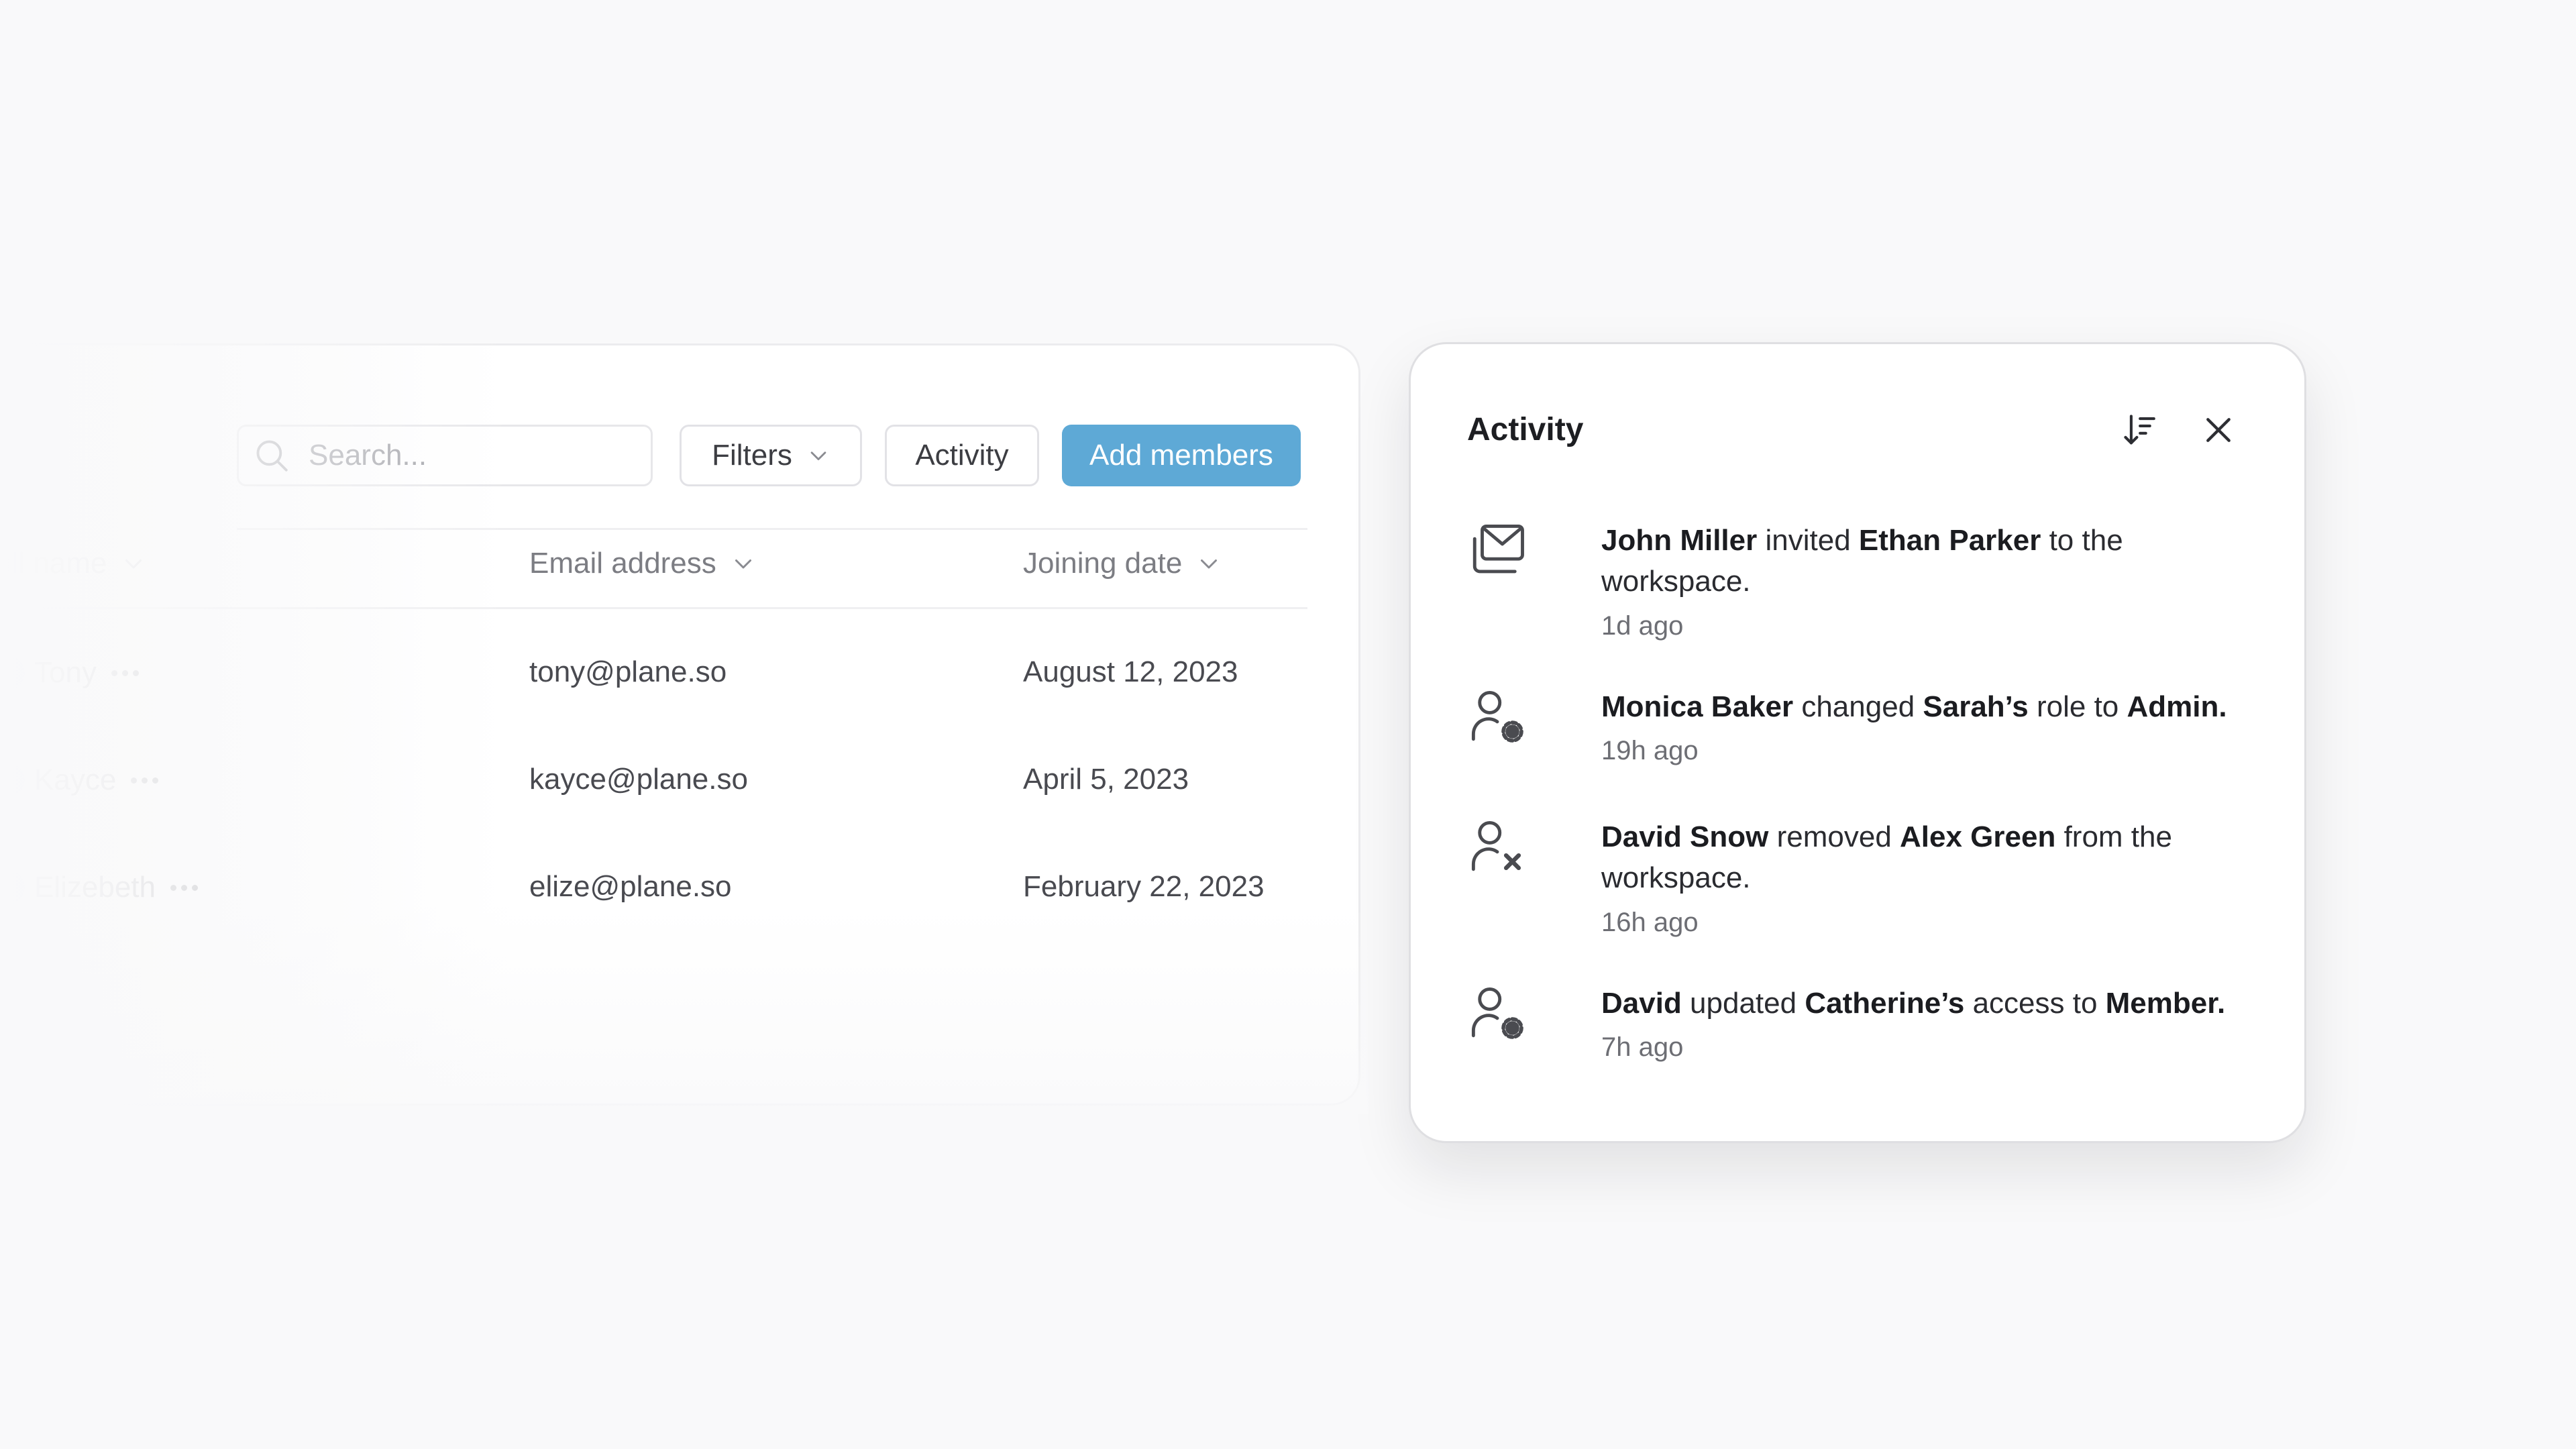 The width and height of the screenshot is (2576, 1449). I want to click on search-icon, so click(272, 456).